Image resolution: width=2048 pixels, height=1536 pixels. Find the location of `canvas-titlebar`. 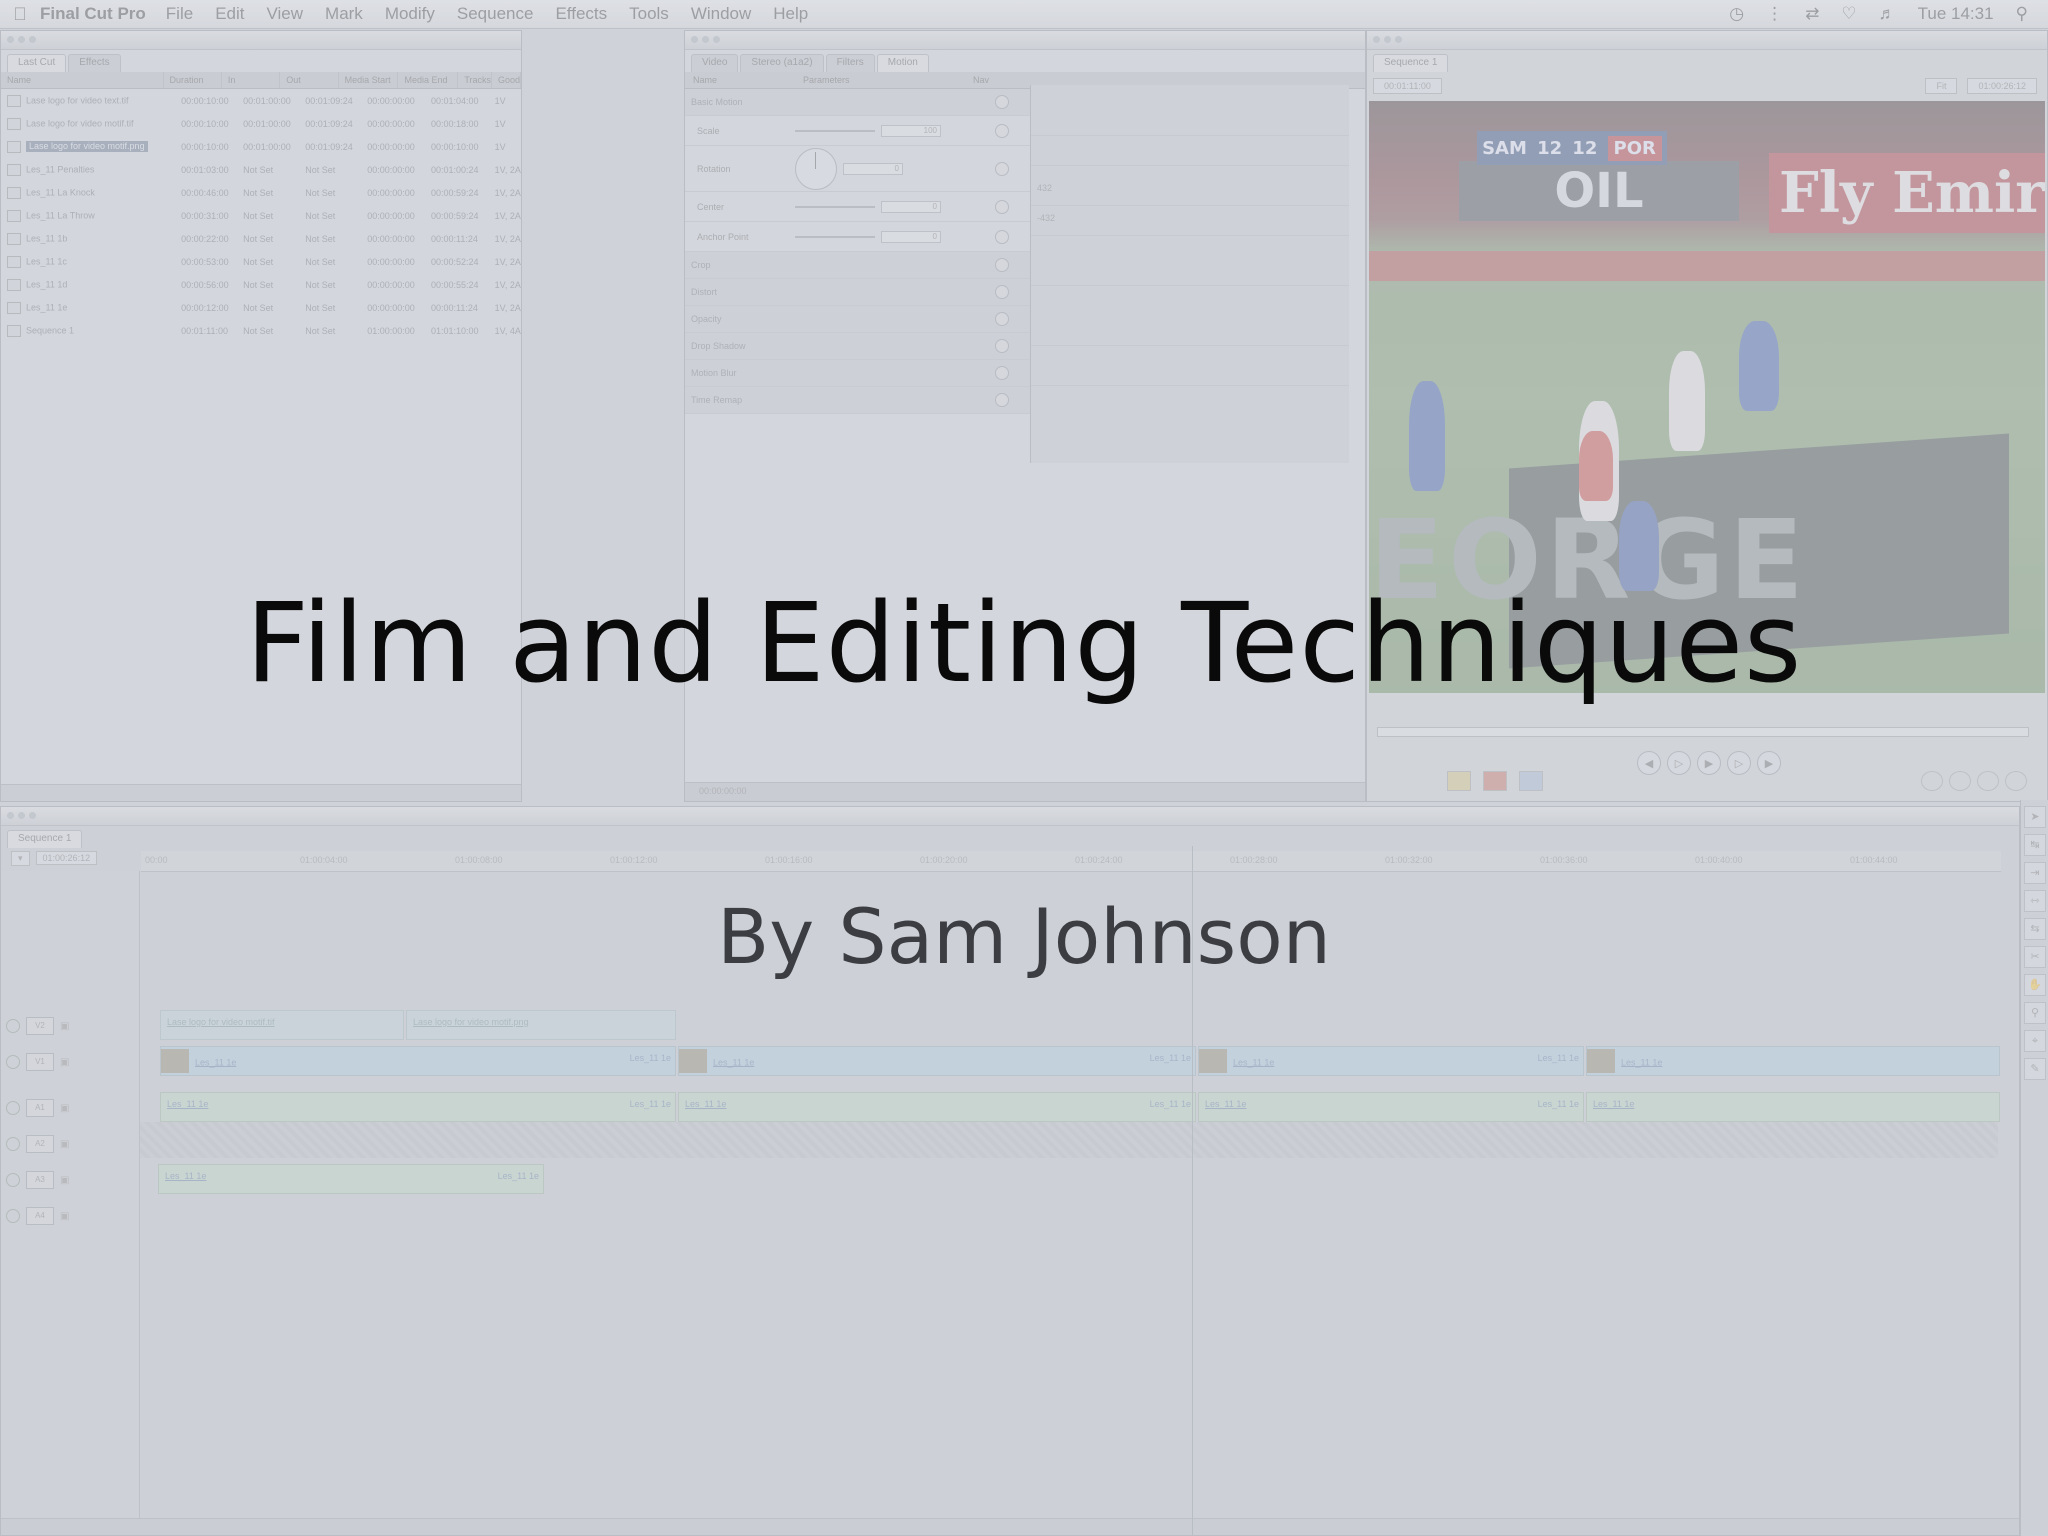

canvas-titlebar is located at coordinates (1707, 40).